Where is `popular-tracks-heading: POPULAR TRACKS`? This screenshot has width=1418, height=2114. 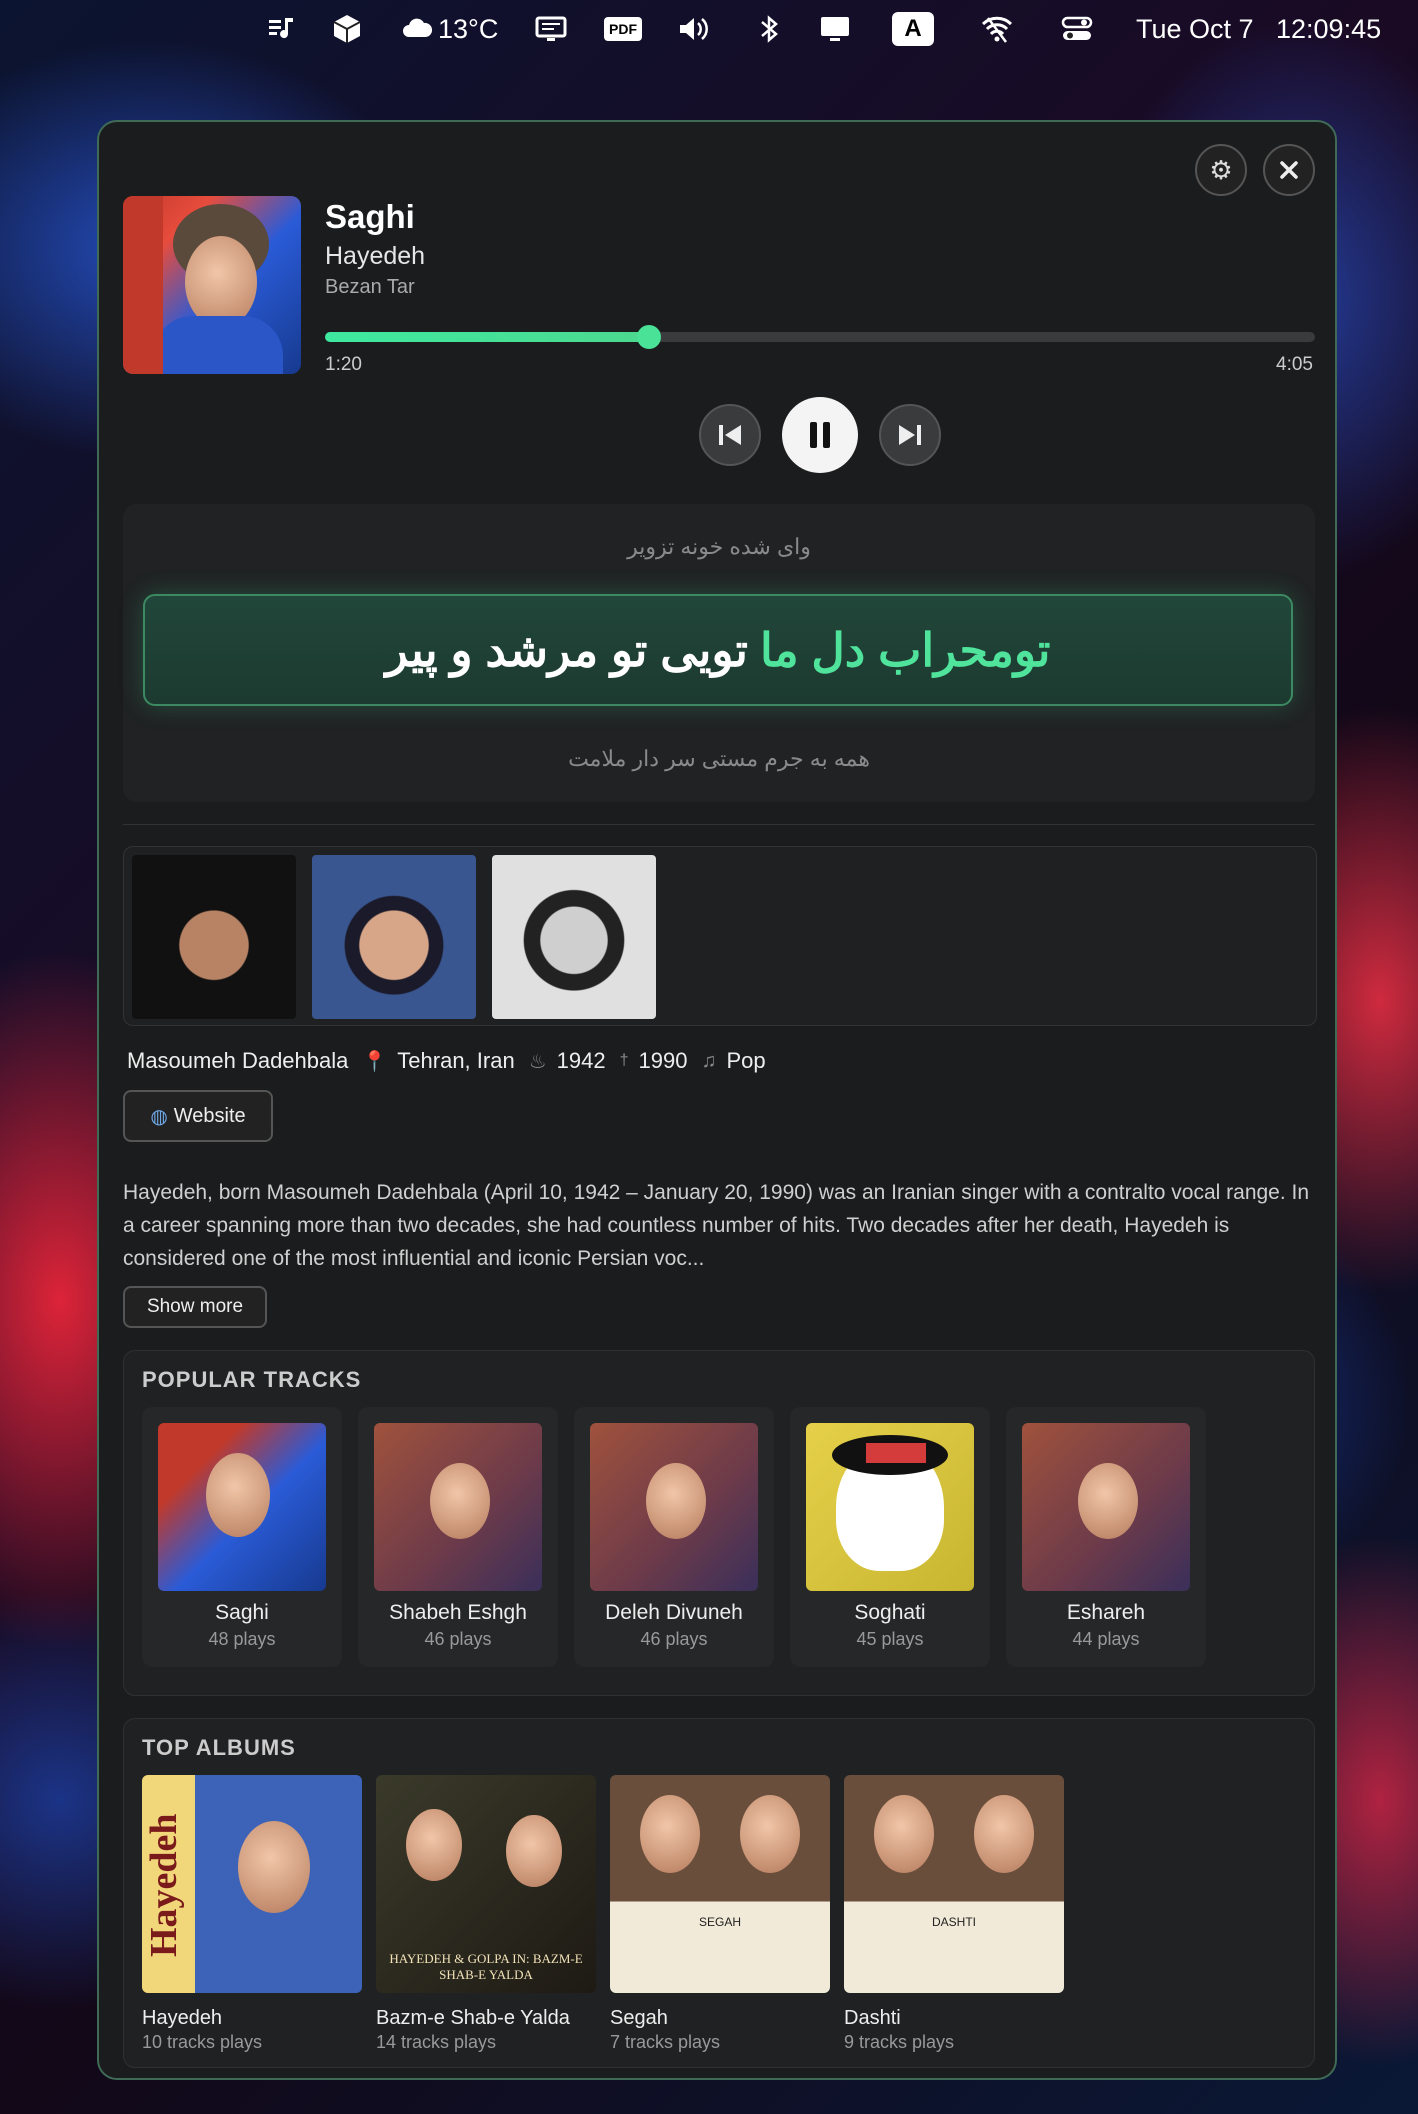 popular-tracks-heading: POPULAR TRACKS is located at coordinates (252, 1379).